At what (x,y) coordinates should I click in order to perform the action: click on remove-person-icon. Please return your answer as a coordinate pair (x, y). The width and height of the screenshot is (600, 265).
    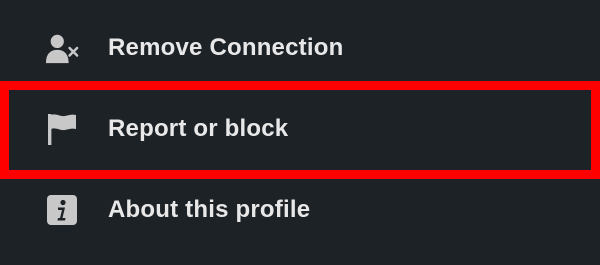
    Looking at the image, I should click on (62, 48).